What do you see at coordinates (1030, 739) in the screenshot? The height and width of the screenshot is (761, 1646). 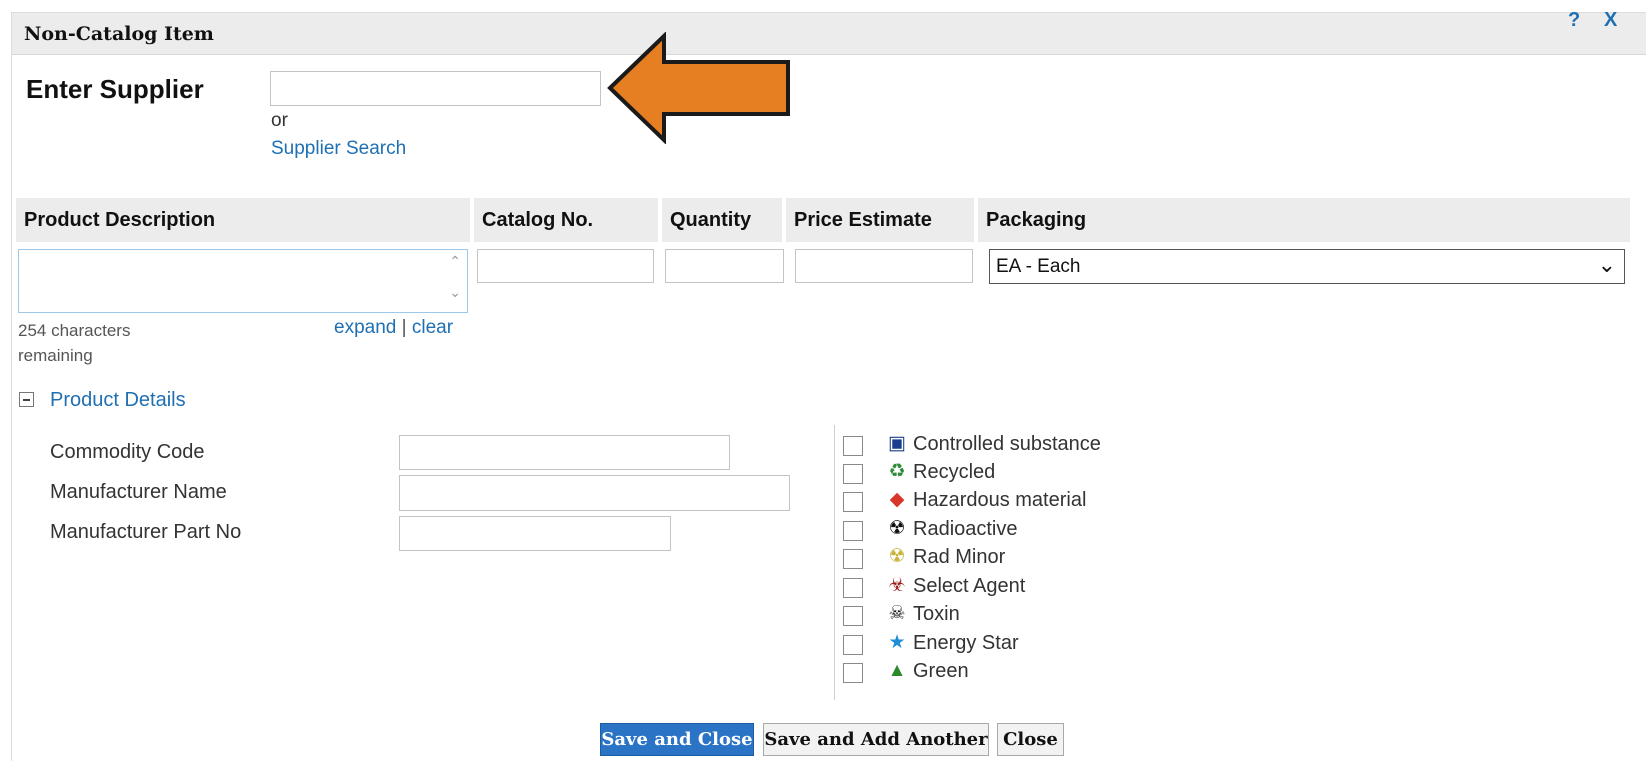 I see `close-button: Close` at bounding box center [1030, 739].